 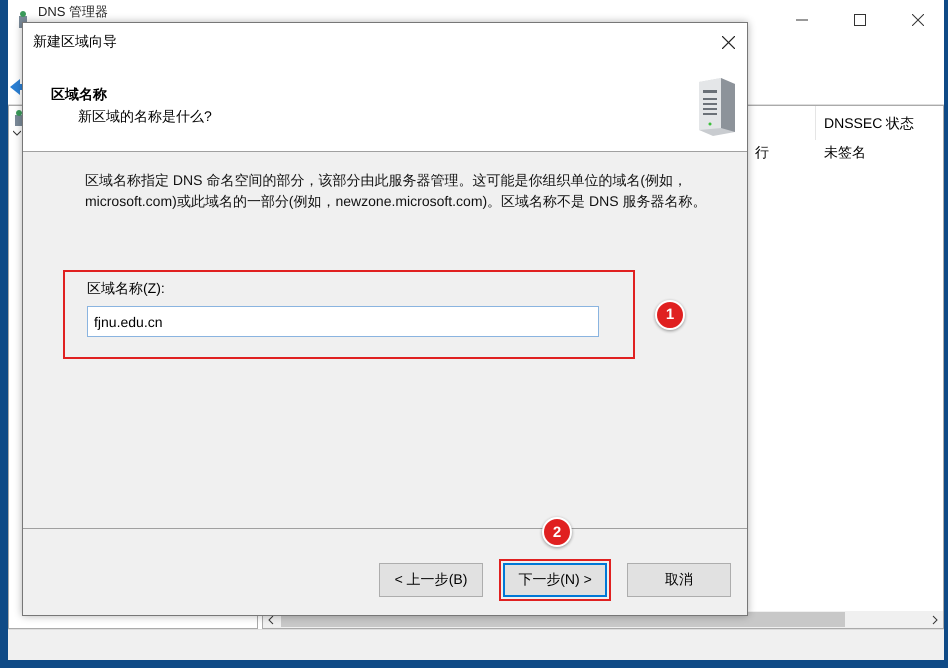 What do you see at coordinates (555, 580) in the screenshot?
I see `wizard-button: 下一步(N) >` at bounding box center [555, 580].